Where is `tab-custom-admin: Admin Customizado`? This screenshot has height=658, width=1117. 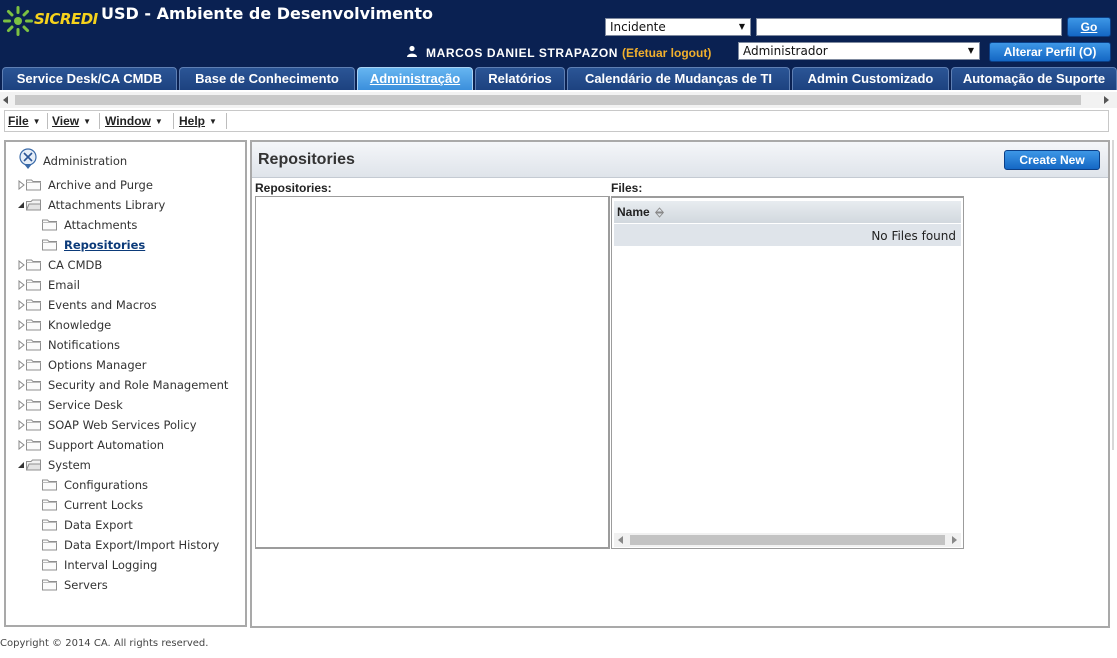
tab-custom-admin: Admin Customizado is located at coordinates (870, 78).